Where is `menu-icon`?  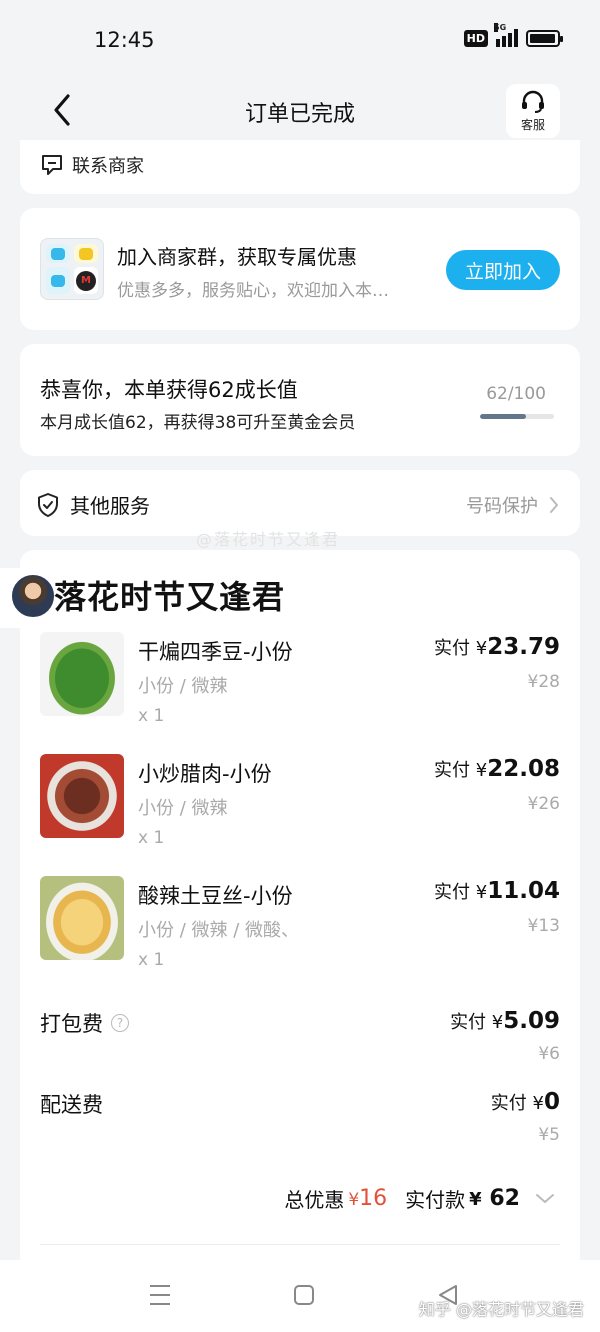 menu-icon is located at coordinates (160, 1295).